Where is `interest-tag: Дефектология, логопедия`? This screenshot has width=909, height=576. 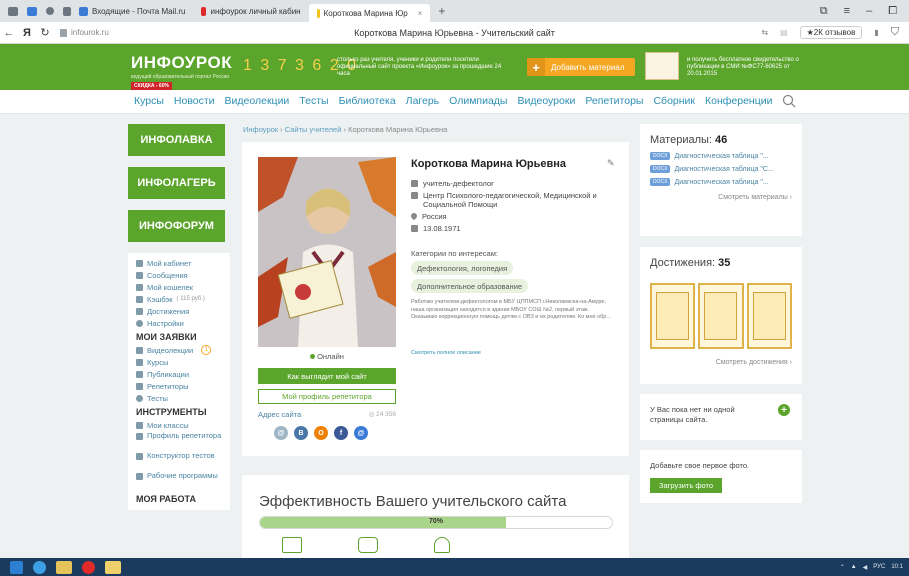
interest-tag: Дефектология, логопедия is located at coordinates (462, 268).